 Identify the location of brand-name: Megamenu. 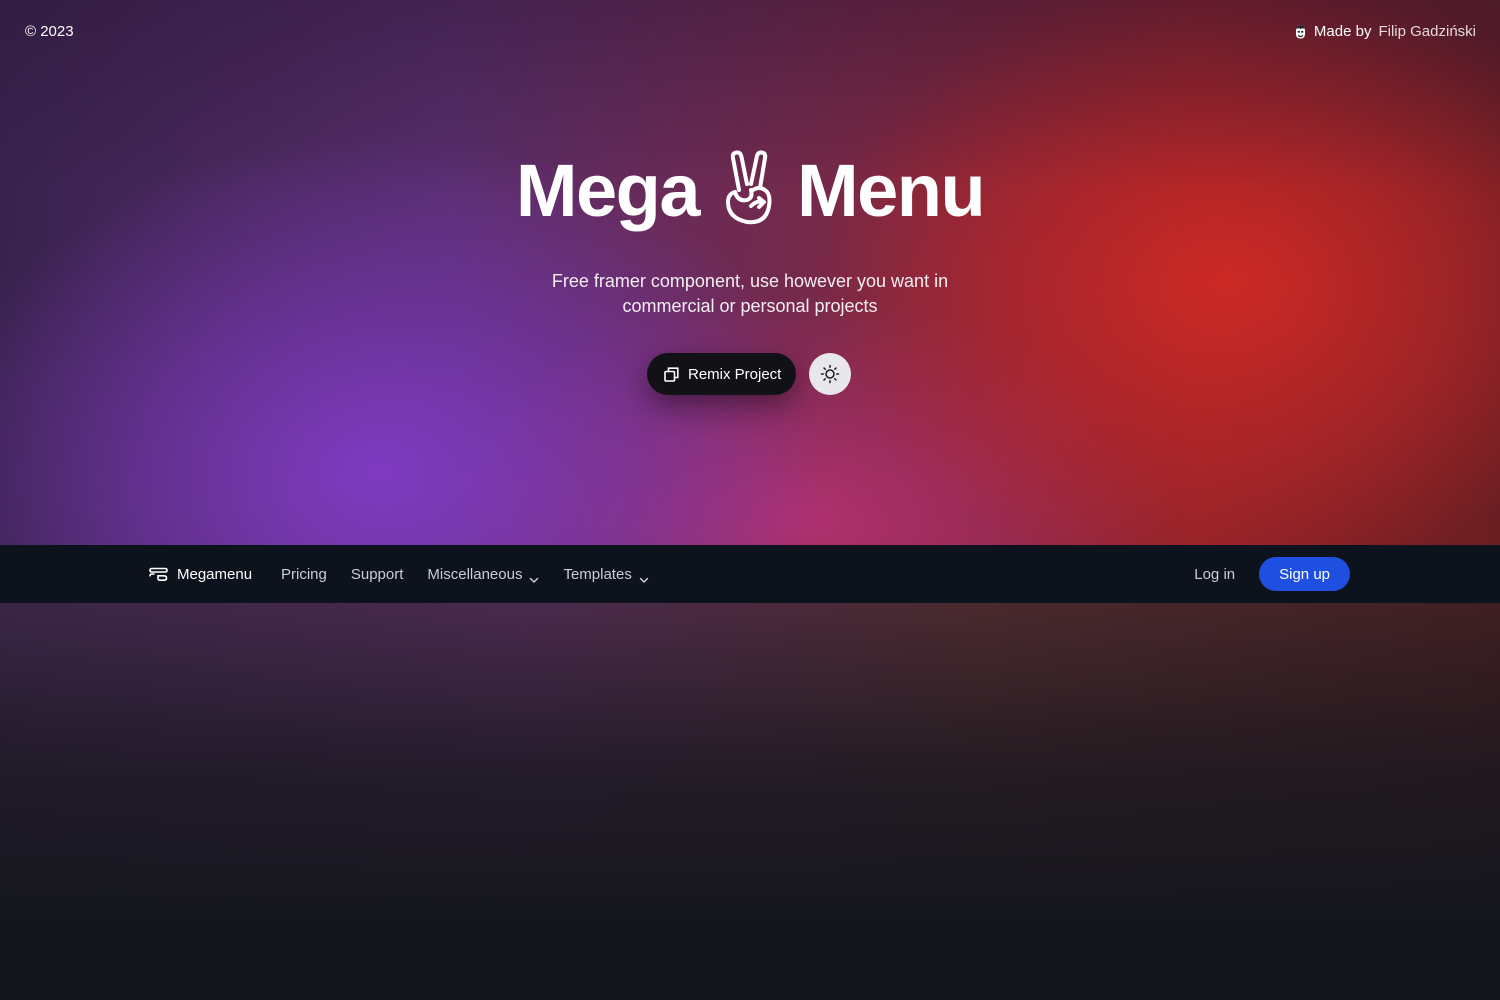
(215, 574).